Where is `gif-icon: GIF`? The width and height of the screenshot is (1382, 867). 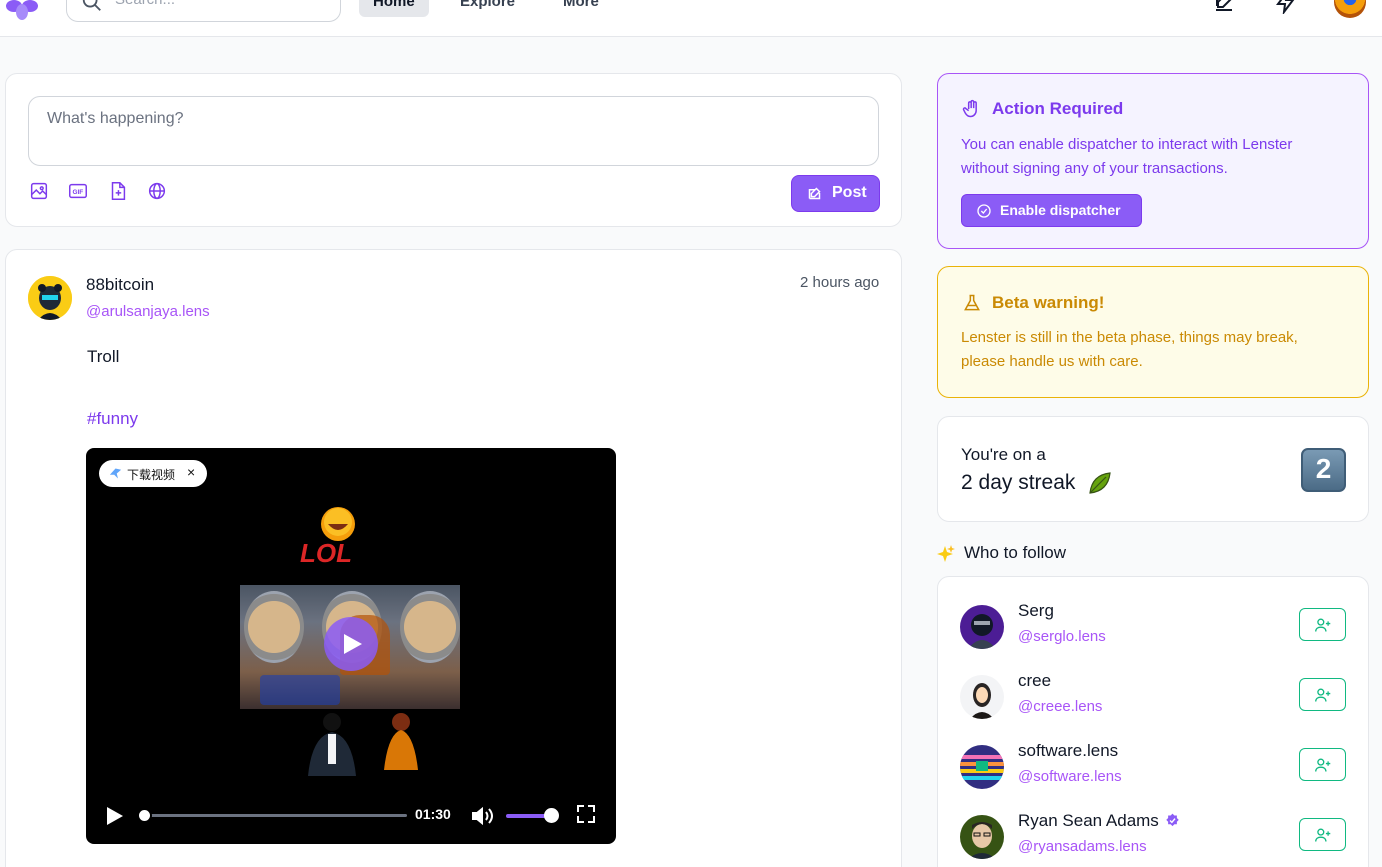 gif-icon: GIF is located at coordinates (78, 191).